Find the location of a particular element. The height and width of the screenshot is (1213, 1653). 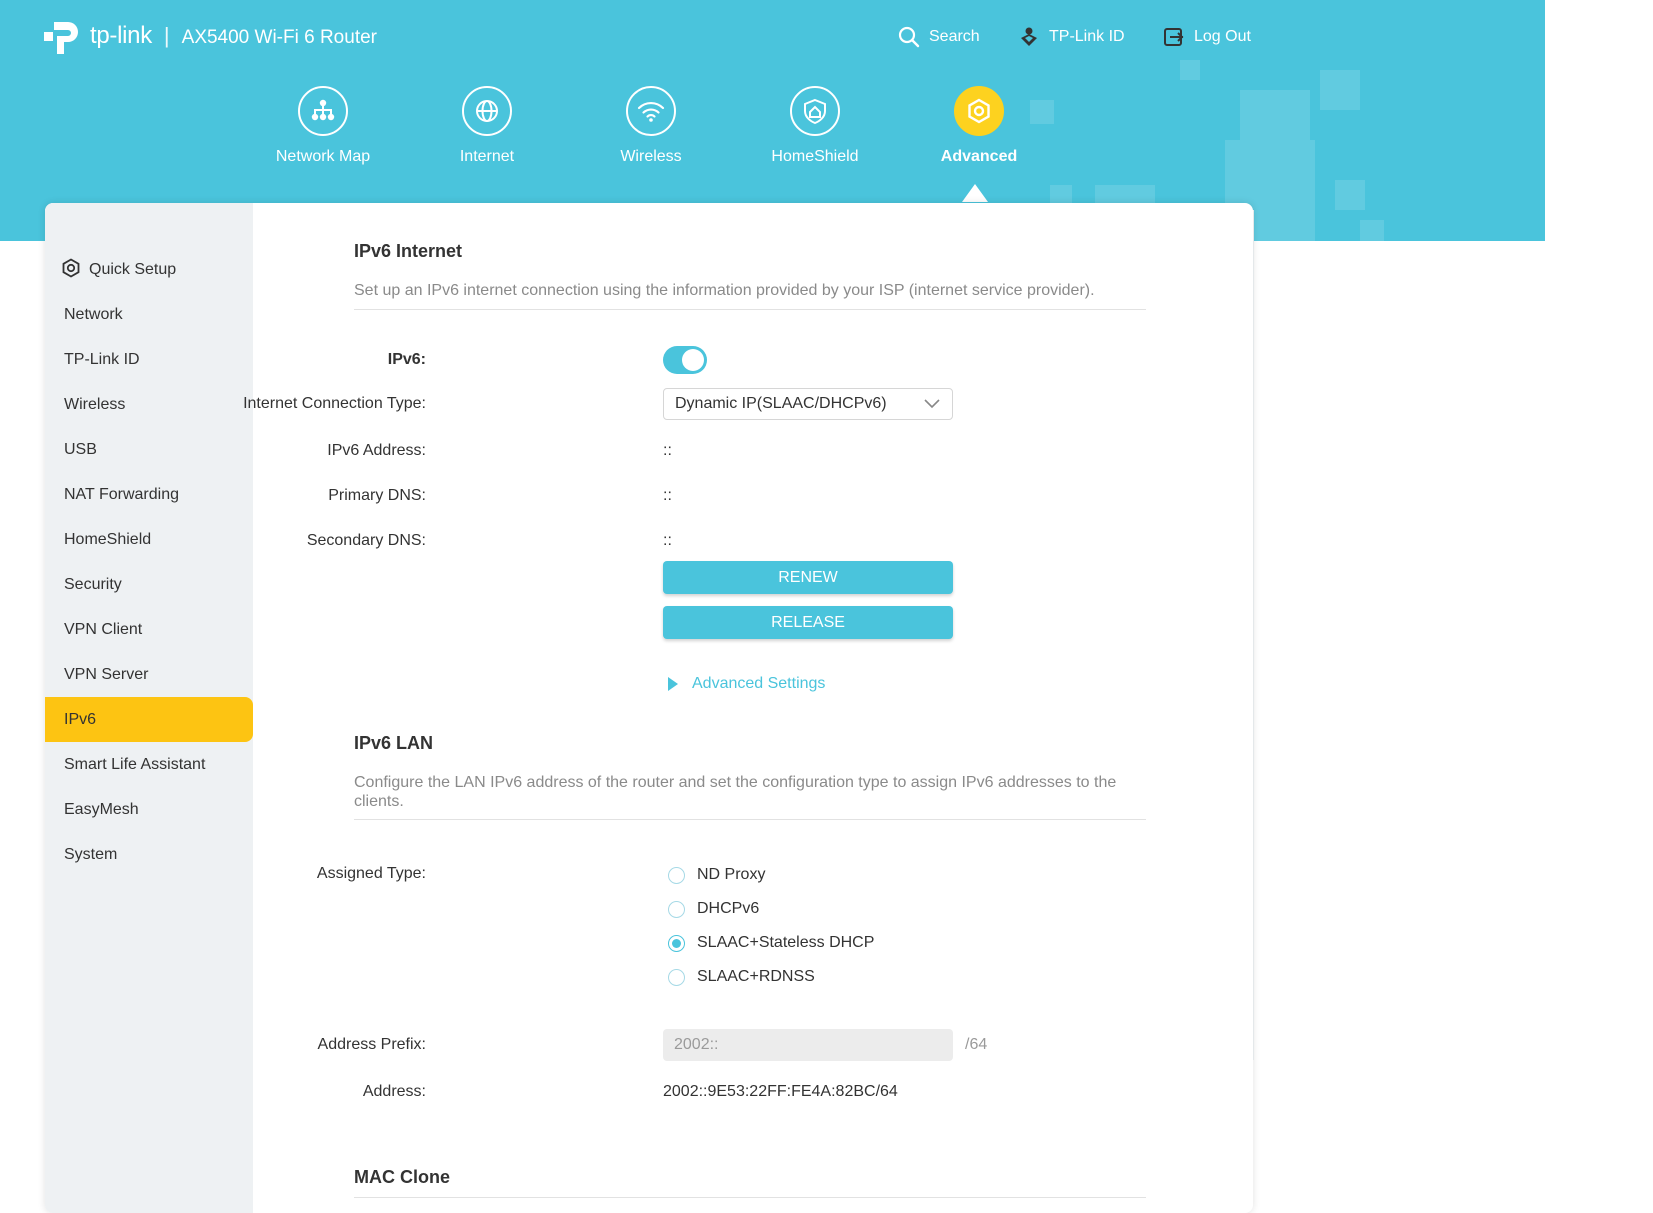

ipv6-toggle-label: IPv6: is located at coordinates (406, 359).